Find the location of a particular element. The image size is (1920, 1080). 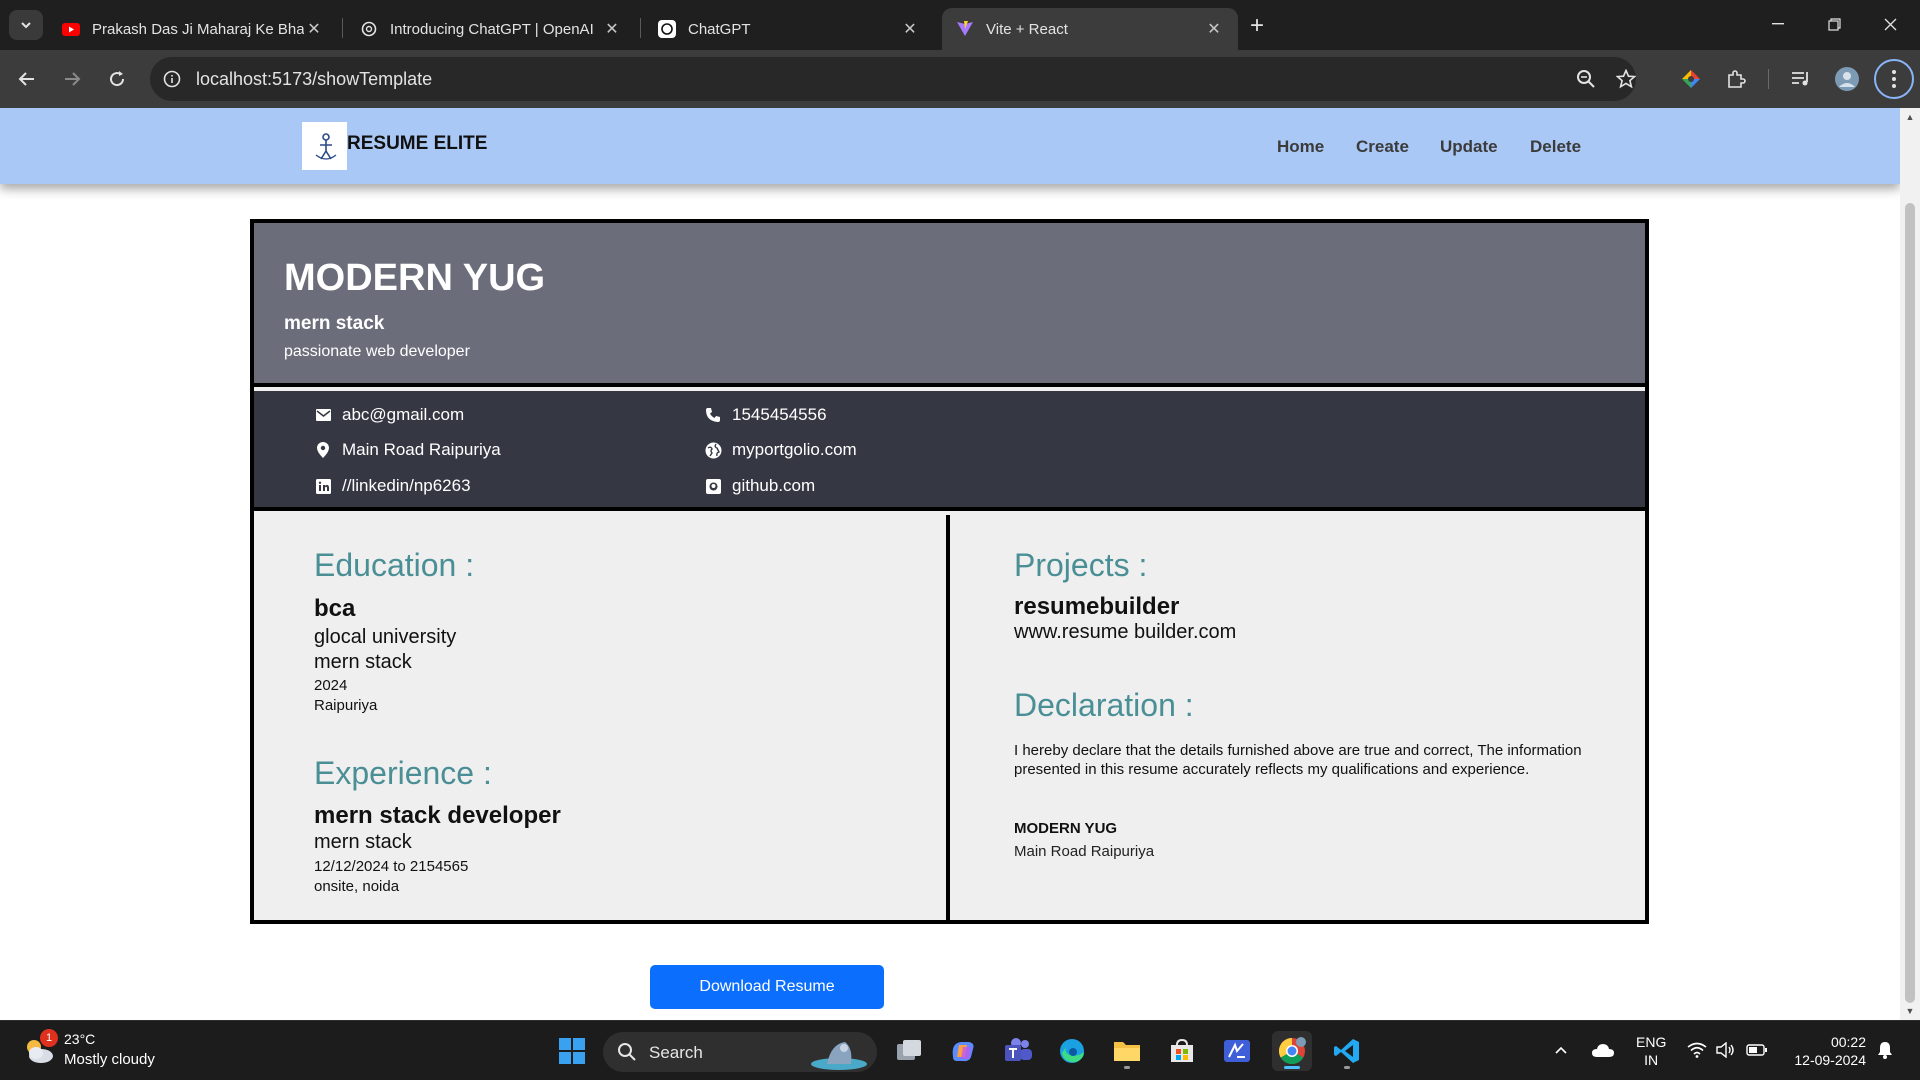

download-resume-button: Download Resume is located at coordinates (767, 987).